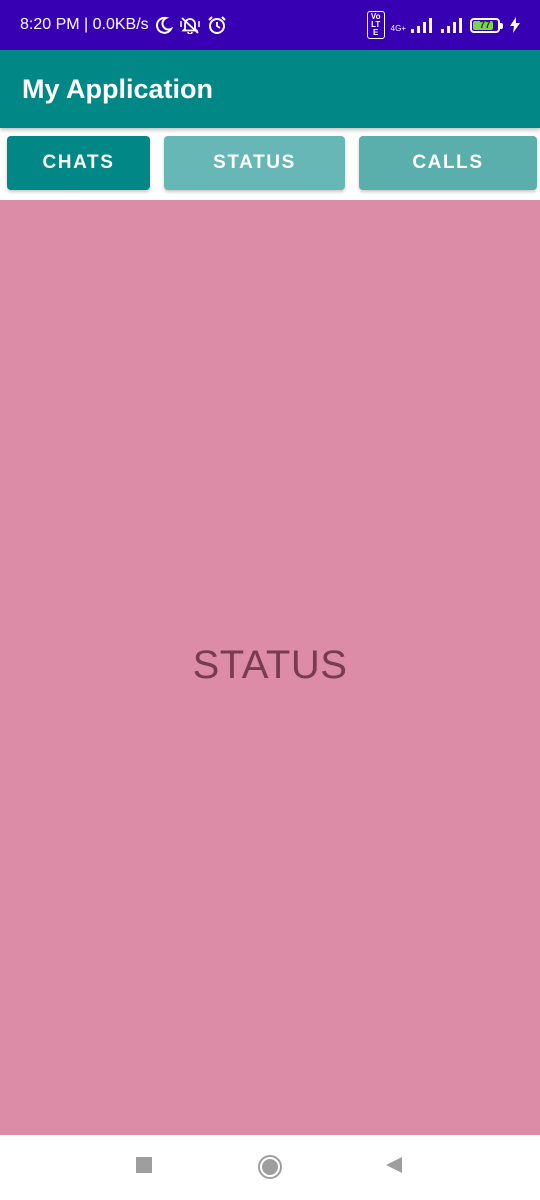 The height and width of the screenshot is (1200, 540). I want to click on tab-calls: CALLS, so click(448, 163).